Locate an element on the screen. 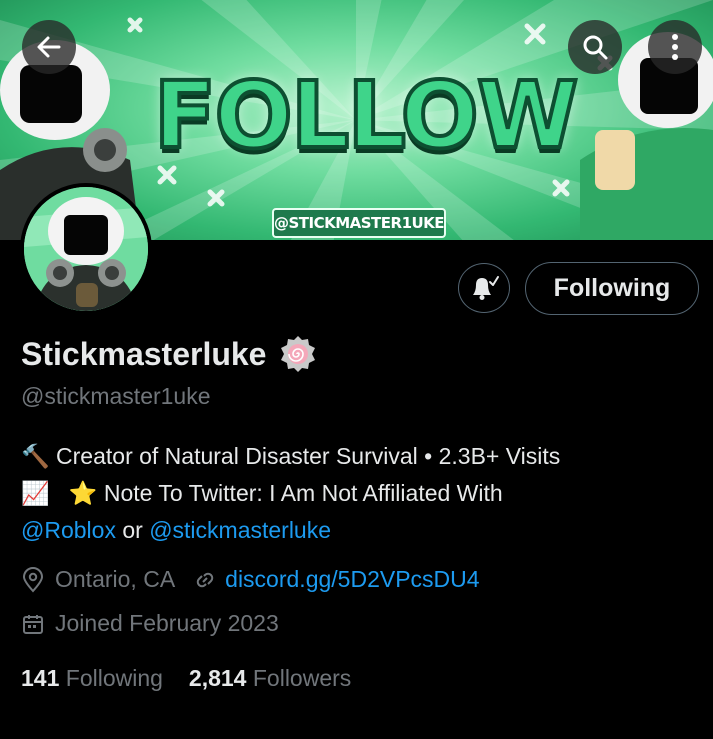 This screenshot has height=739, width=713. display-name: Stickmasterluke is located at coordinates (144, 353).